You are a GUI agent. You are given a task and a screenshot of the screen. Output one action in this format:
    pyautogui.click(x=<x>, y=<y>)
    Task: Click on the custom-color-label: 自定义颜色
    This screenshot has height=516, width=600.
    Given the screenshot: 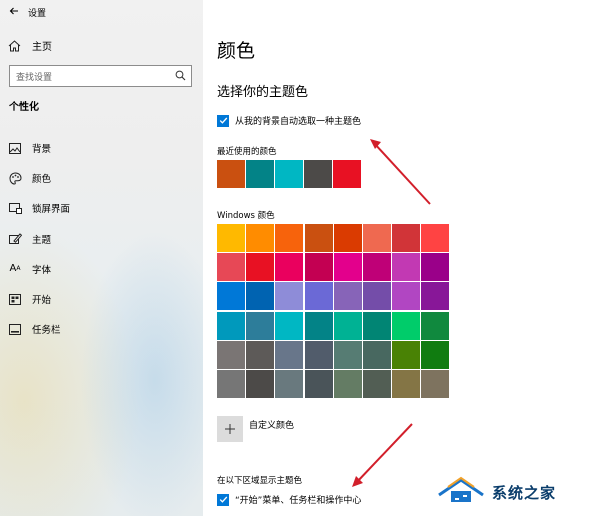 What is the action you would take?
    pyautogui.click(x=271, y=424)
    